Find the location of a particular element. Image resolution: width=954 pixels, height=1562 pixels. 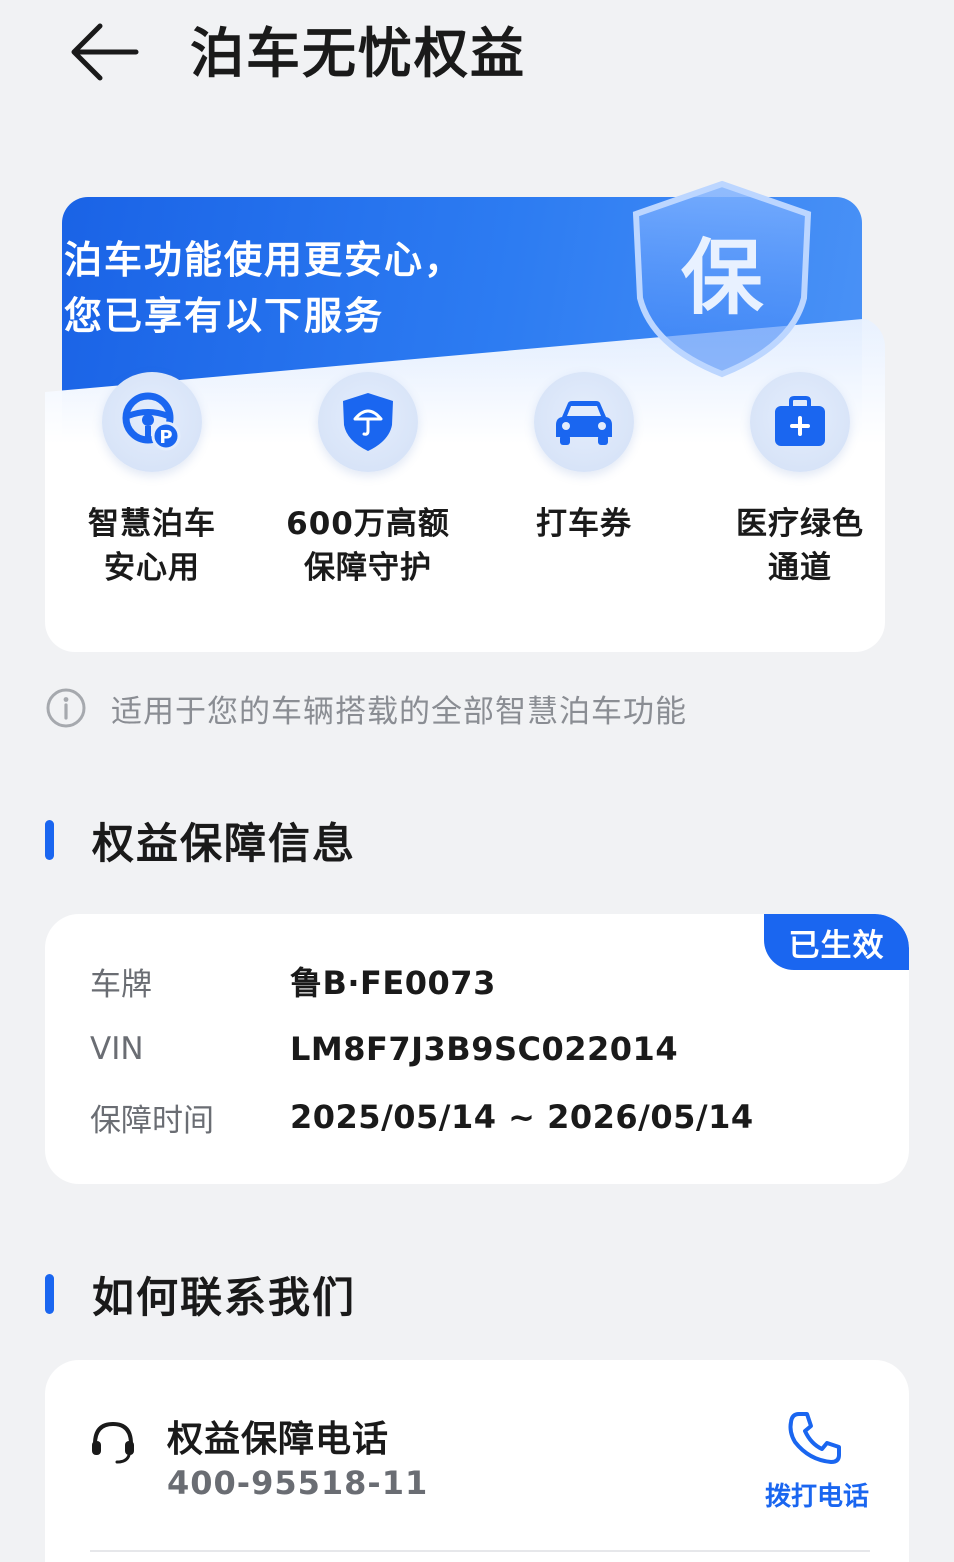

service-item-smart-parking: P 智慧泊车 安心用 is located at coordinates (152, 481).